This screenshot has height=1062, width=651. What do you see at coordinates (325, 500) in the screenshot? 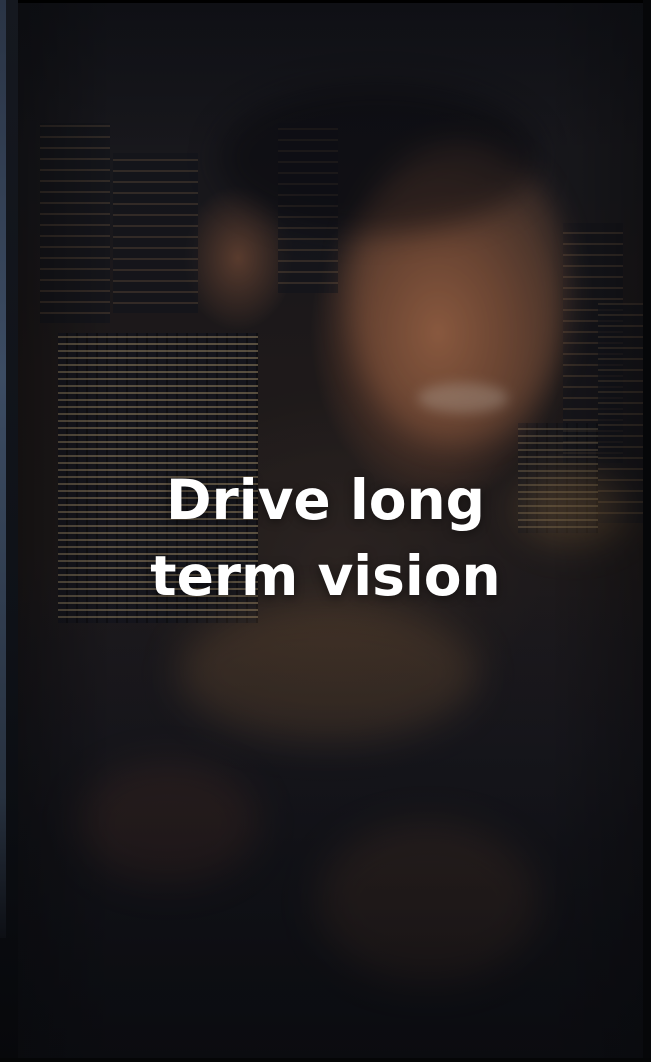
I see `headline-line-1: Drive long` at bounding box center [325, 500].